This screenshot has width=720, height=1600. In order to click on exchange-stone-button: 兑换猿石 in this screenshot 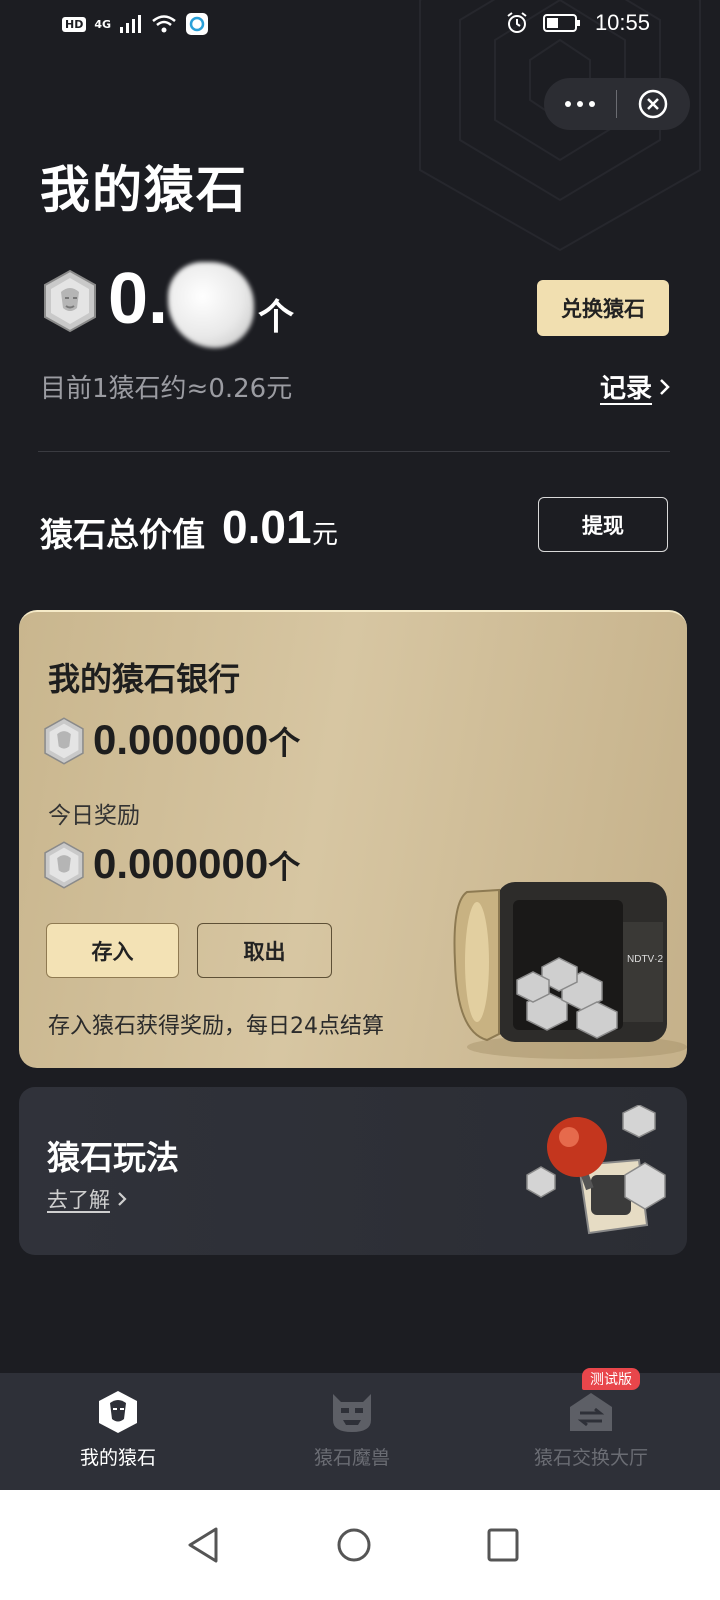, I will do `click(603, 308)`.